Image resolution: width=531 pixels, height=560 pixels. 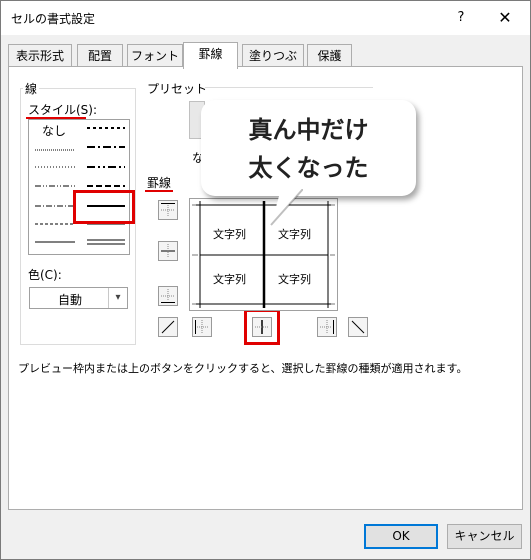 What do you see at coordinates (53, 19) in the screenshot?
I see `dialog-title: セルの書式設定` at bounding box center [53, 19].